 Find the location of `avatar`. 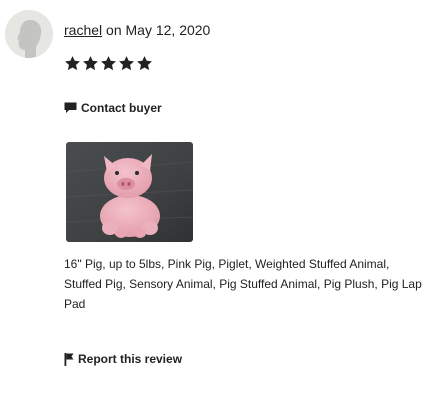

avatar is located at coordinates (29, 34).